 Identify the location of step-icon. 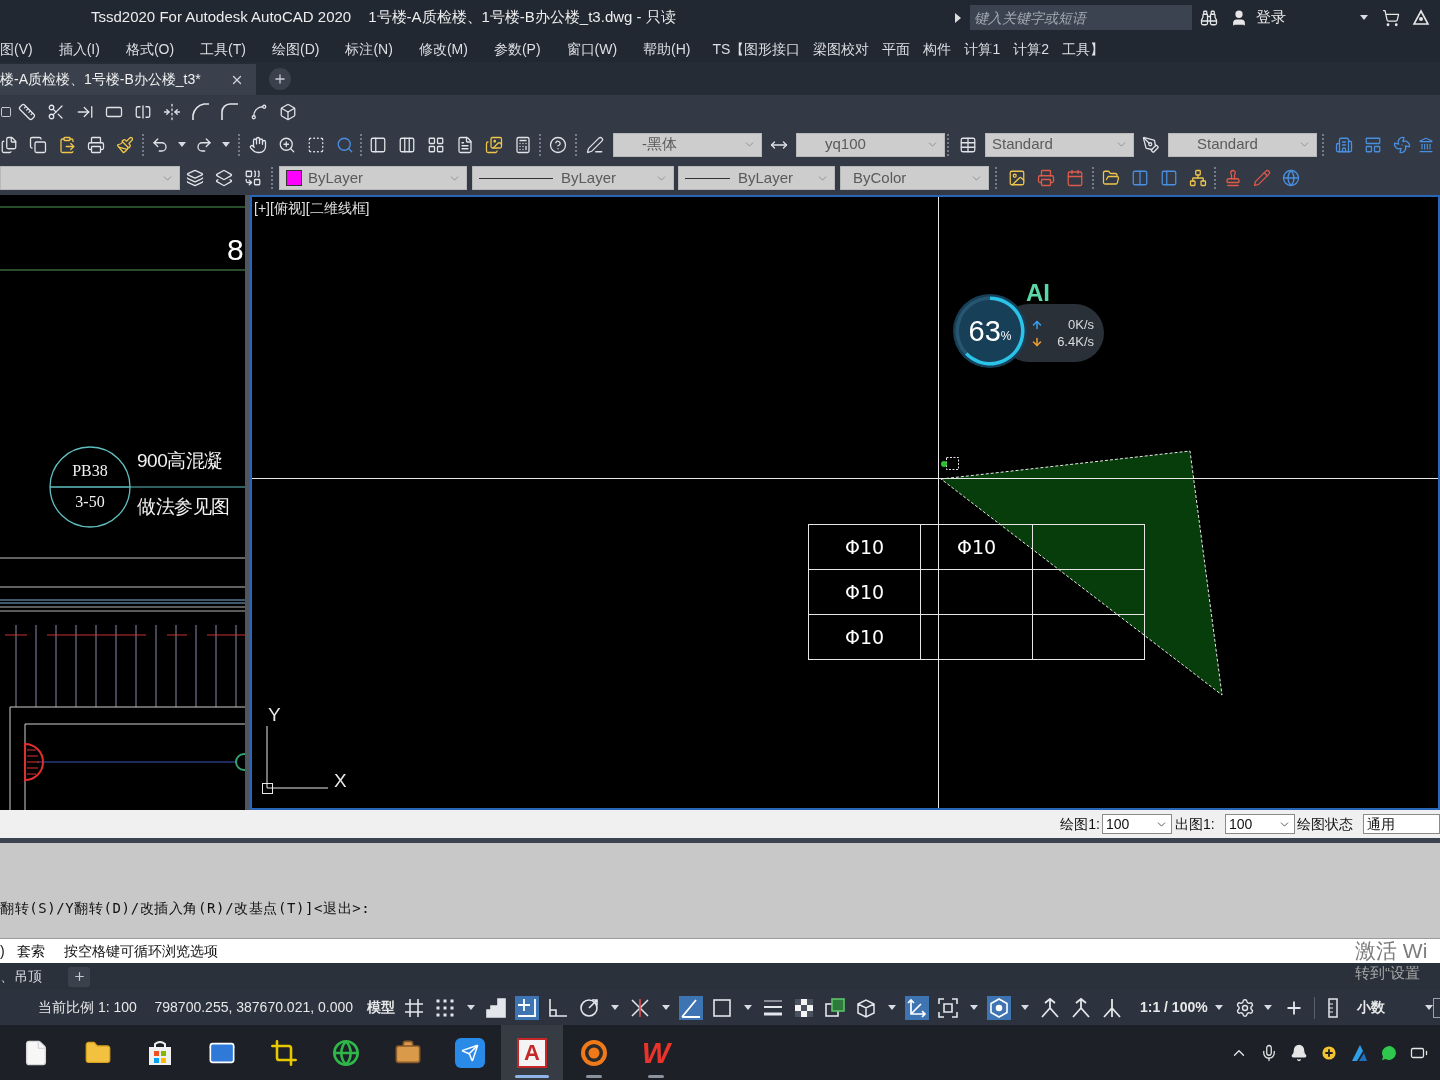
(496, 1007).